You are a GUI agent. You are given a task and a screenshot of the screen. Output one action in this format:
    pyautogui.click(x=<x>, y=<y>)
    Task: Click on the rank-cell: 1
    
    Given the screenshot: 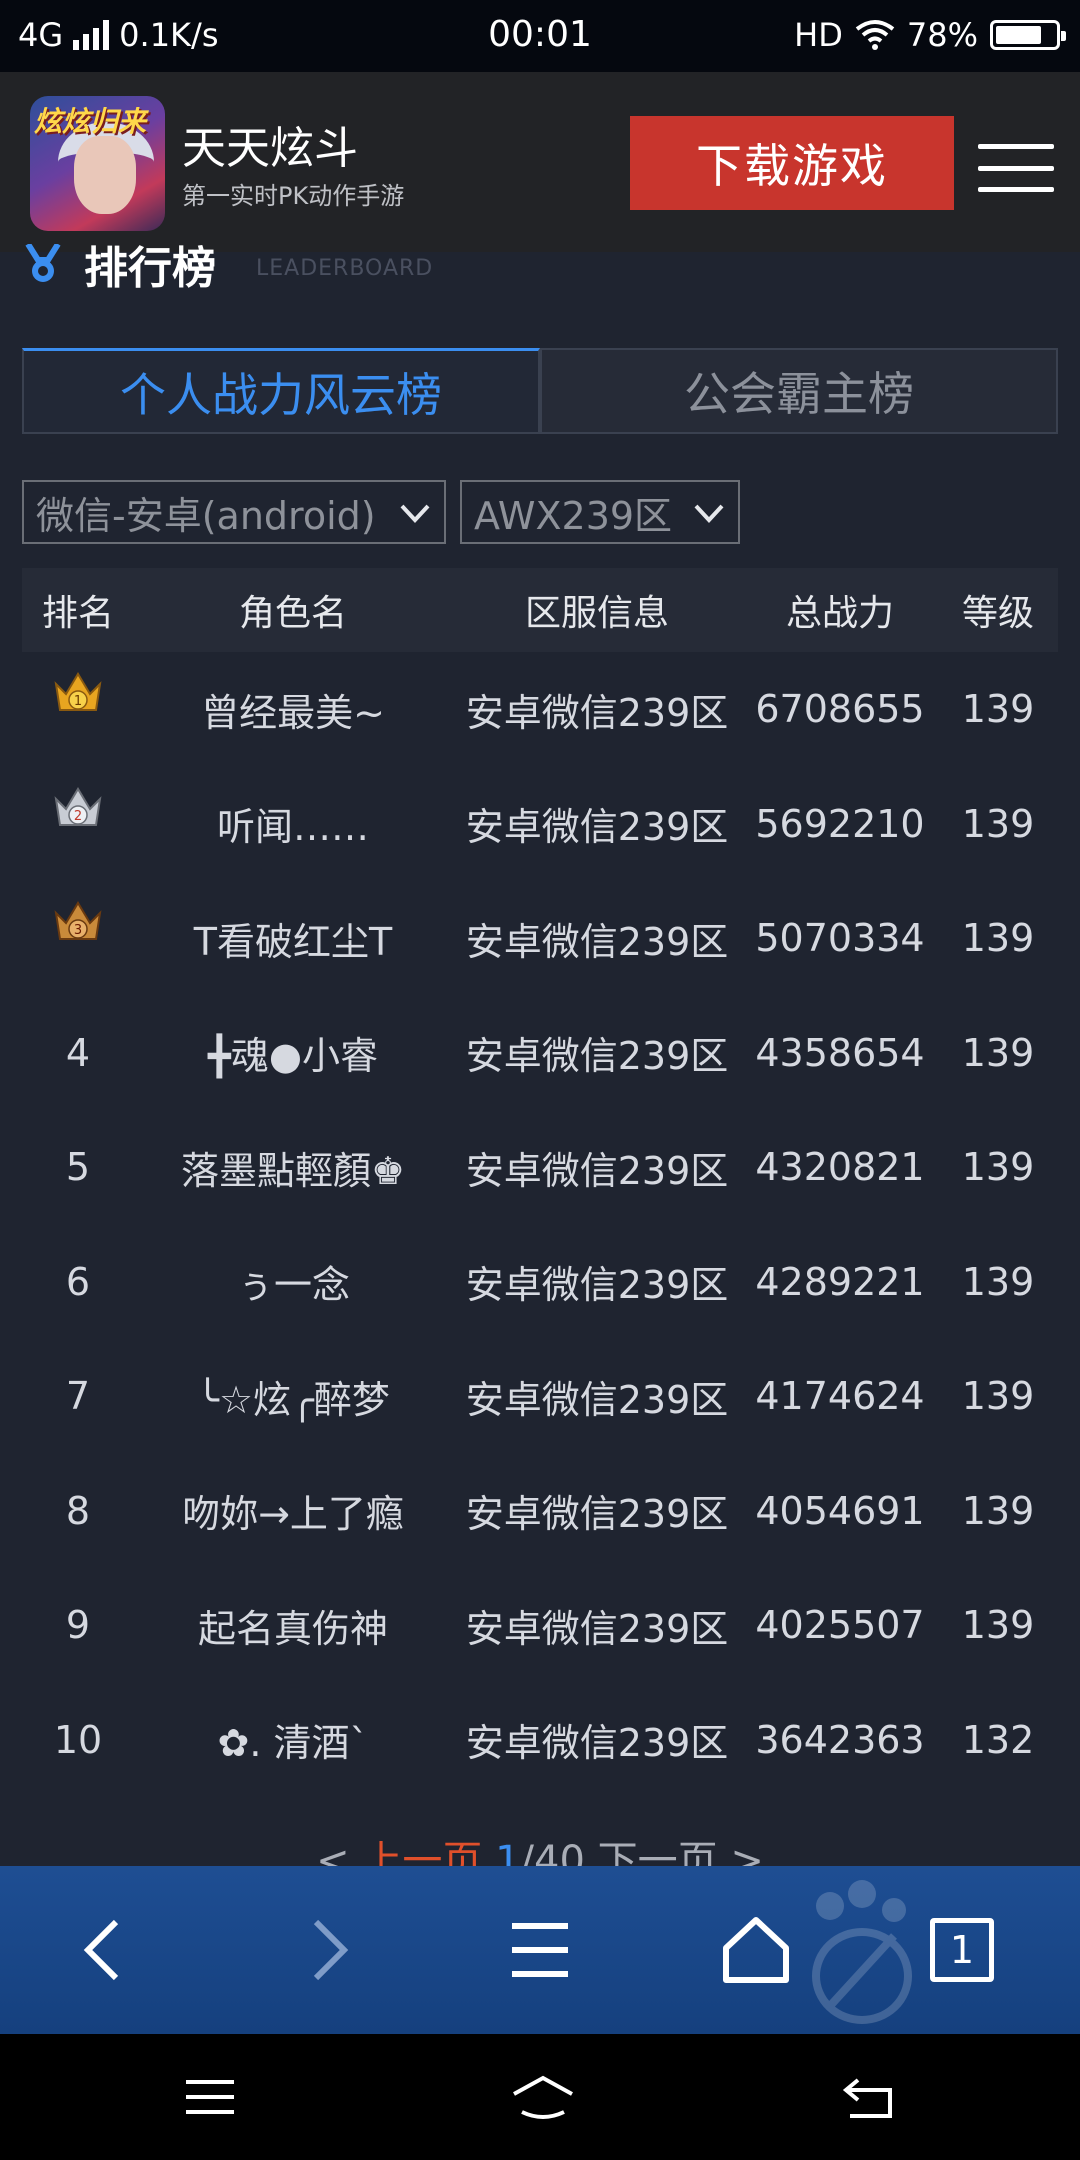 What is the action you would take?
    pyautogui.click(x=78, y=686)
    